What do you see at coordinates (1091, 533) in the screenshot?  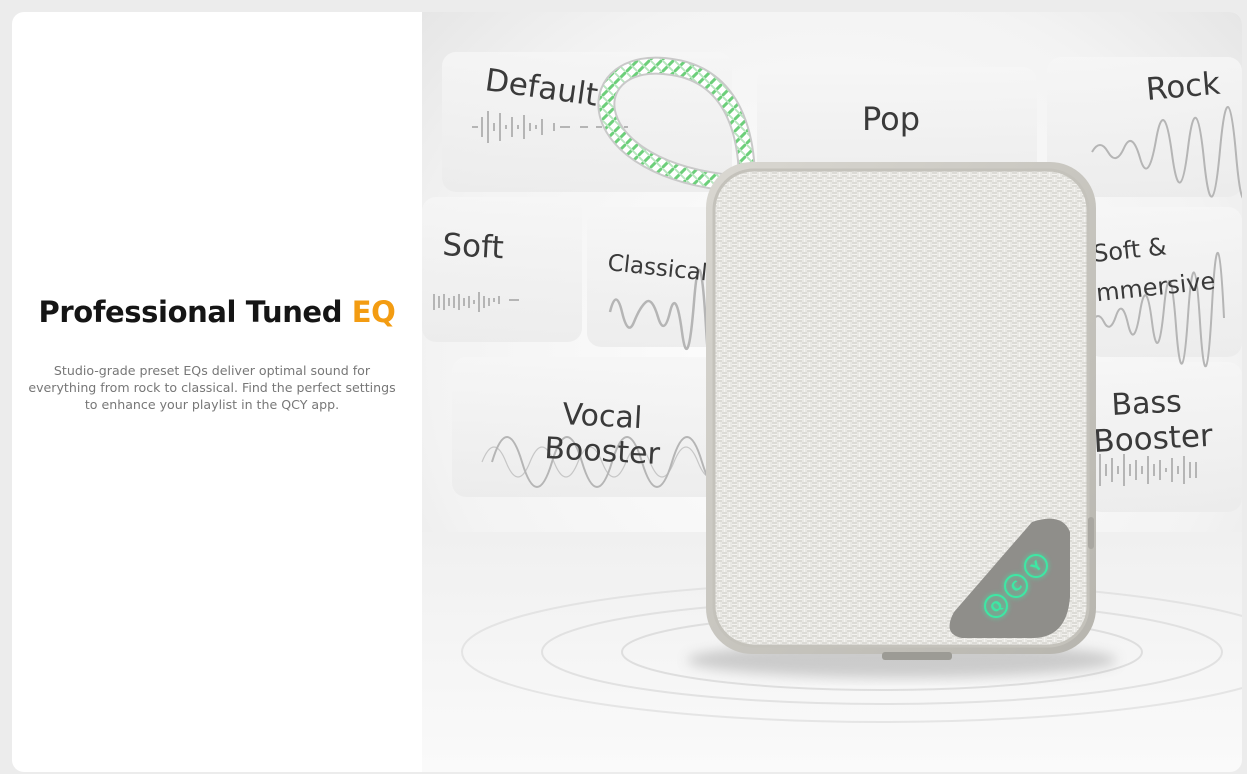 I see `side-button` at bounding box center [1091, 533].